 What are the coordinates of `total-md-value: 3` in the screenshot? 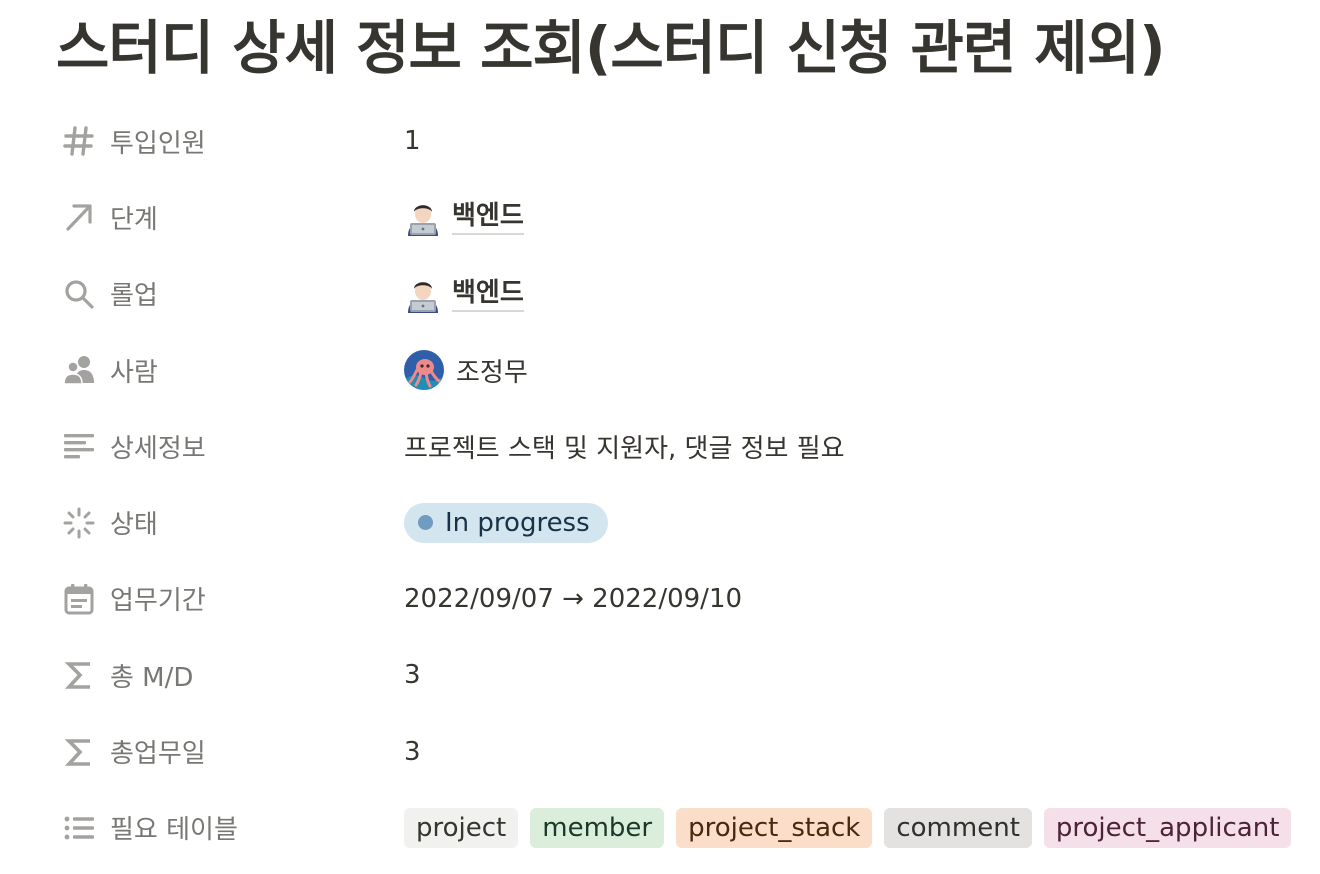 It's located at (412, 675).